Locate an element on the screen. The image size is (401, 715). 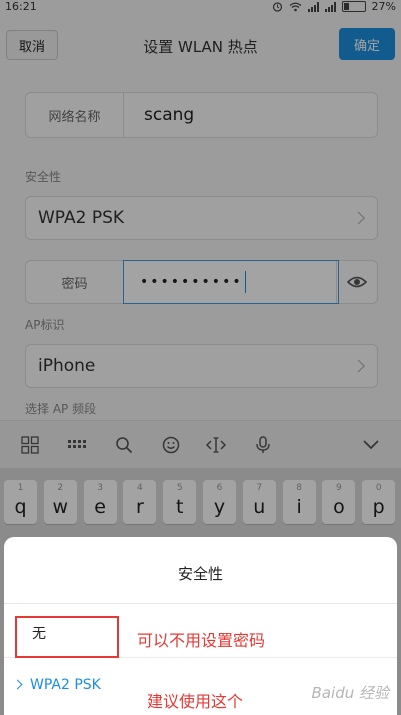
annotation-wpa2: 建议使用这个 is located at coordinates (195, 701).